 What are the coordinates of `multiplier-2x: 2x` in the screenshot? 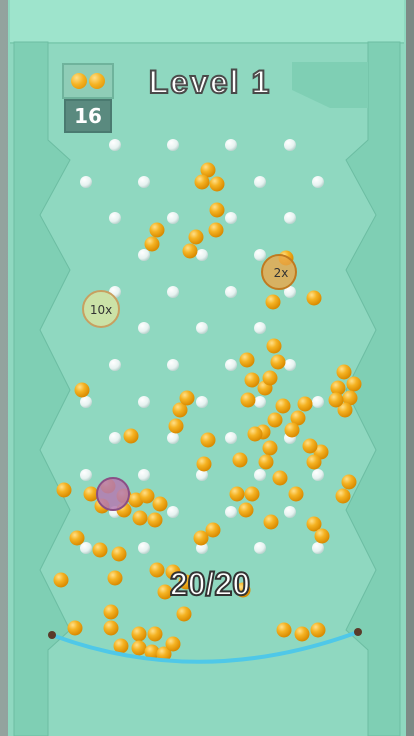 It's located at (279, 272).